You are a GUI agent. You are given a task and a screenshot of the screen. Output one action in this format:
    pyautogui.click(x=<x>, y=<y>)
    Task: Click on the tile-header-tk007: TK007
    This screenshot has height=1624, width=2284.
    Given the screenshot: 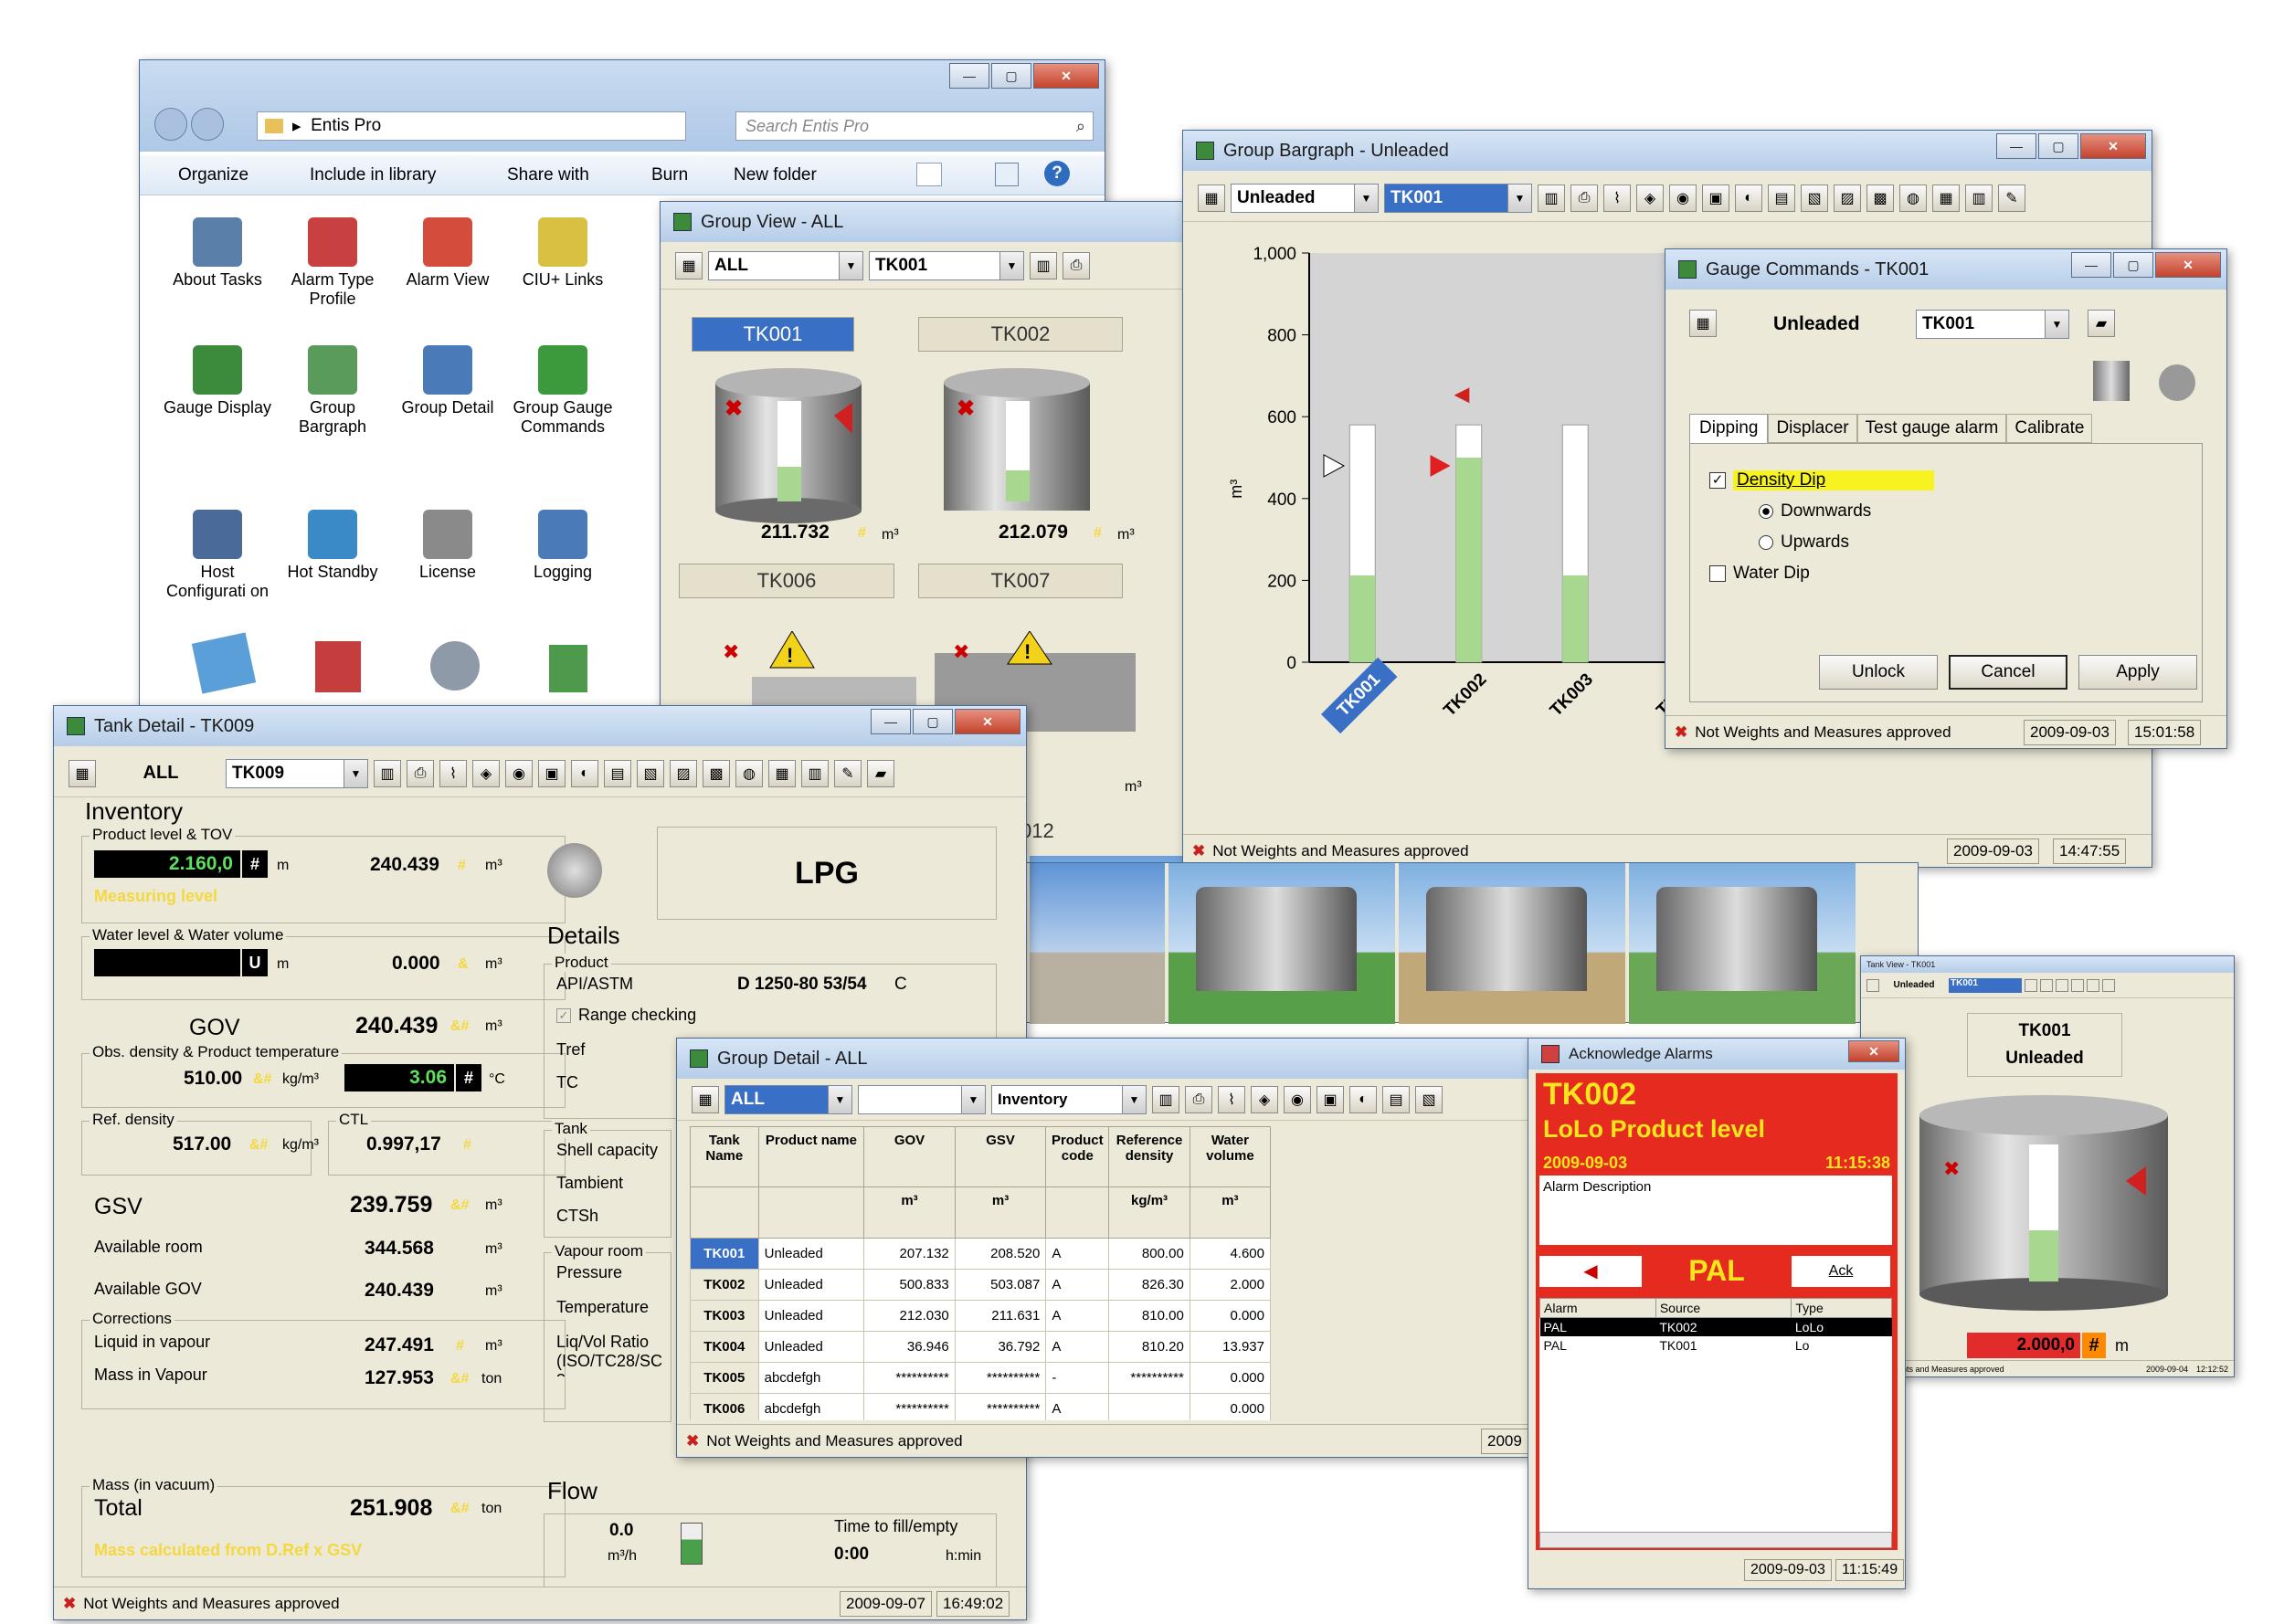 What is the action you would take?
    pyautogui.click(x=1020, y=581)
    